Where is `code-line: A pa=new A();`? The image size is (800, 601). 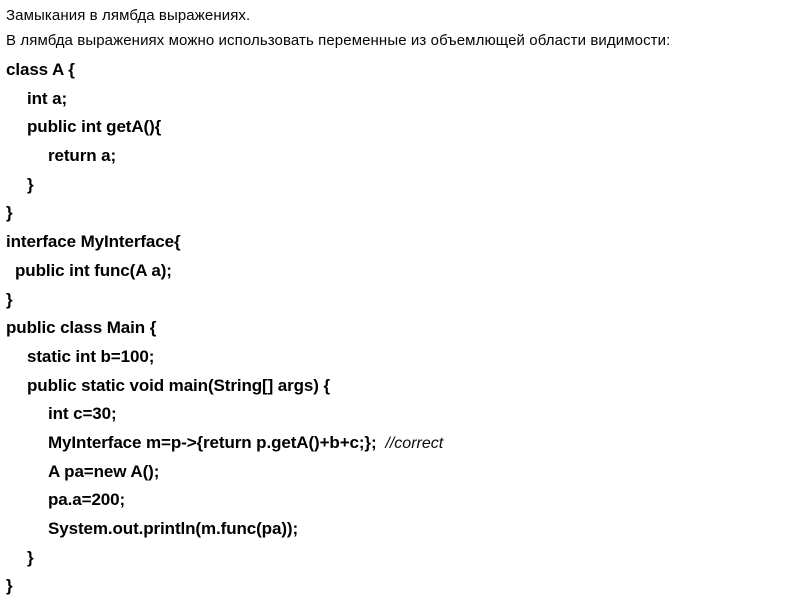 code-line: A pa=new A(); is located at coordinates (400, 472).